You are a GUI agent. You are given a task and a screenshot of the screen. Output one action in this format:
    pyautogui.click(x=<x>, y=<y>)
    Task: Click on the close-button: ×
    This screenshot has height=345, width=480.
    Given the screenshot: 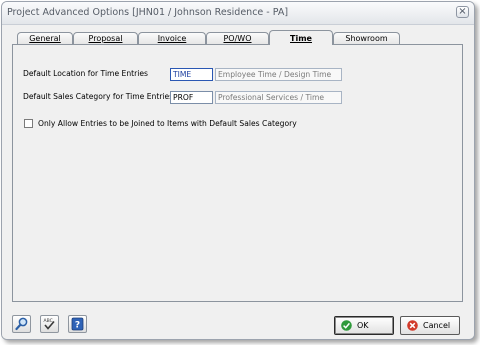 What is the action you would take?
    pyautogui.click(x=462, y=12)
    